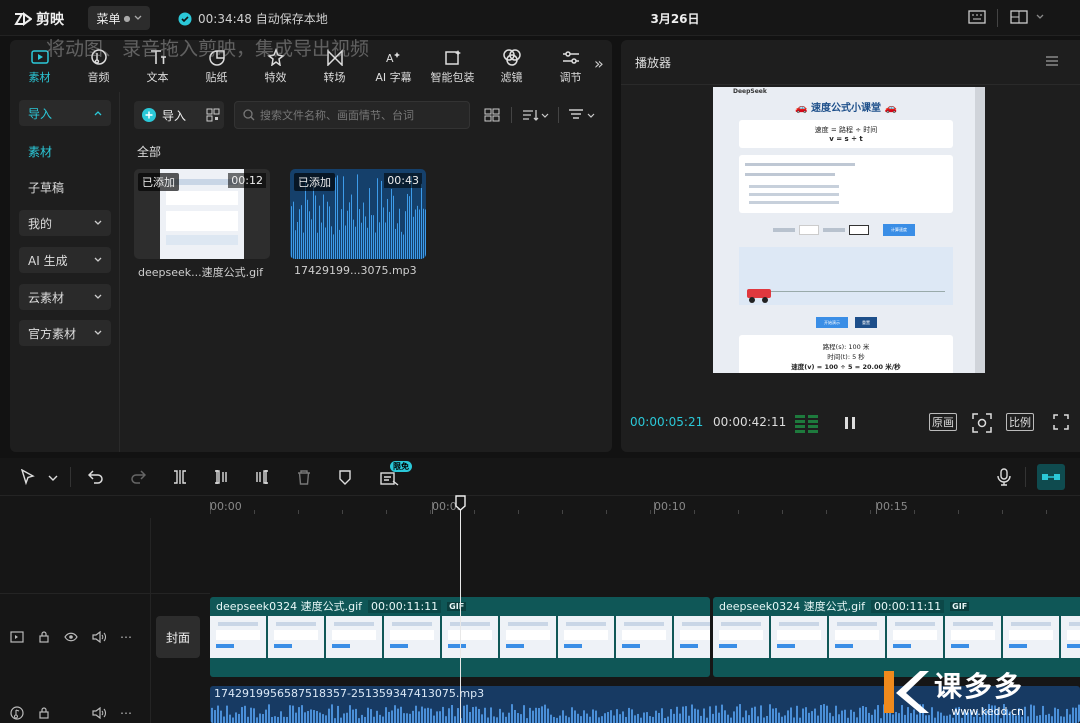 This screenshot has height=723, width=1080. What do you see at coordinates (952, 691) in the screenshot?
I see `watermark: 课多多 www.kedd.cn` at bounding box center [952, 691].